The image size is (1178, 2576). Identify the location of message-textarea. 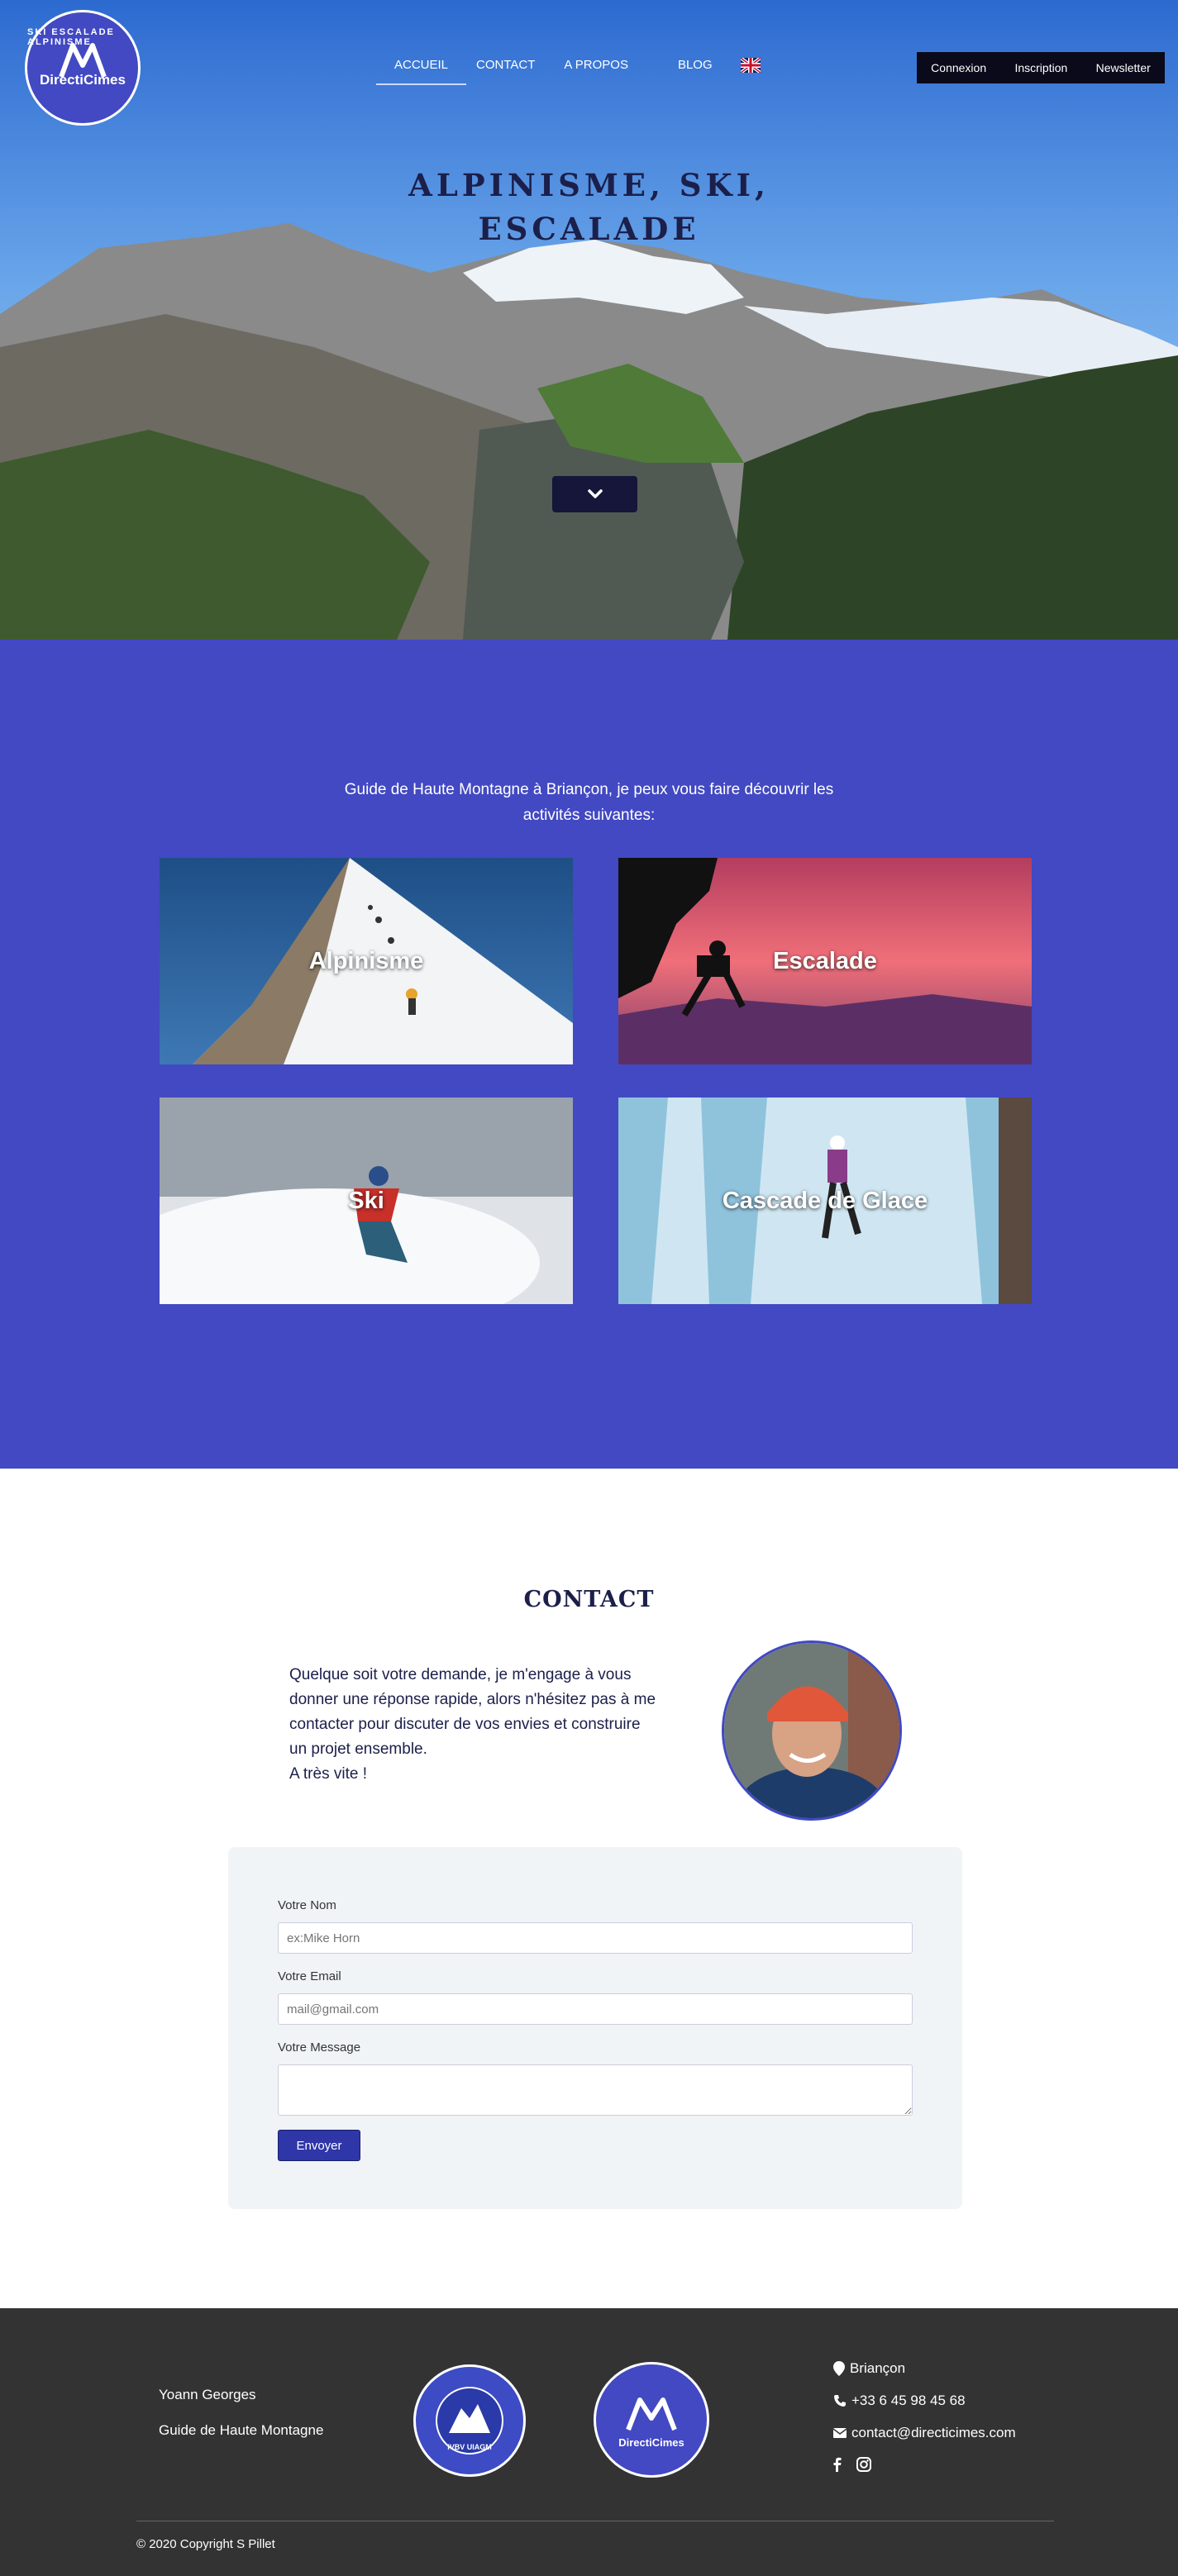
(595, 2090).